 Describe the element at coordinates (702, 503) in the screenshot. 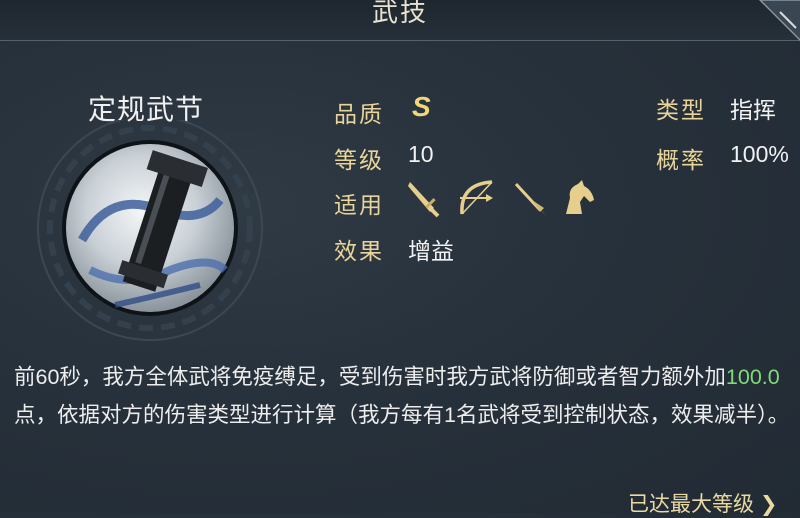

I see `max-level-link: 已达最大等级 ❯` at that location.